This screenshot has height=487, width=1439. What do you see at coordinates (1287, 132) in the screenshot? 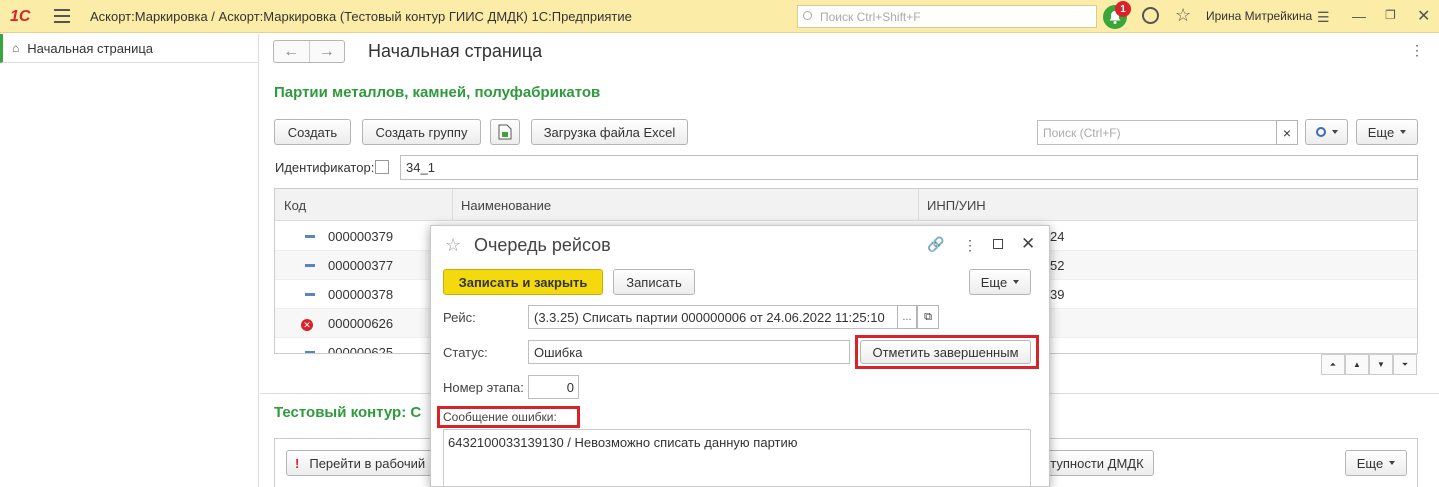
I see `clear-search-button: ×` at bounding box center [1287, 132].